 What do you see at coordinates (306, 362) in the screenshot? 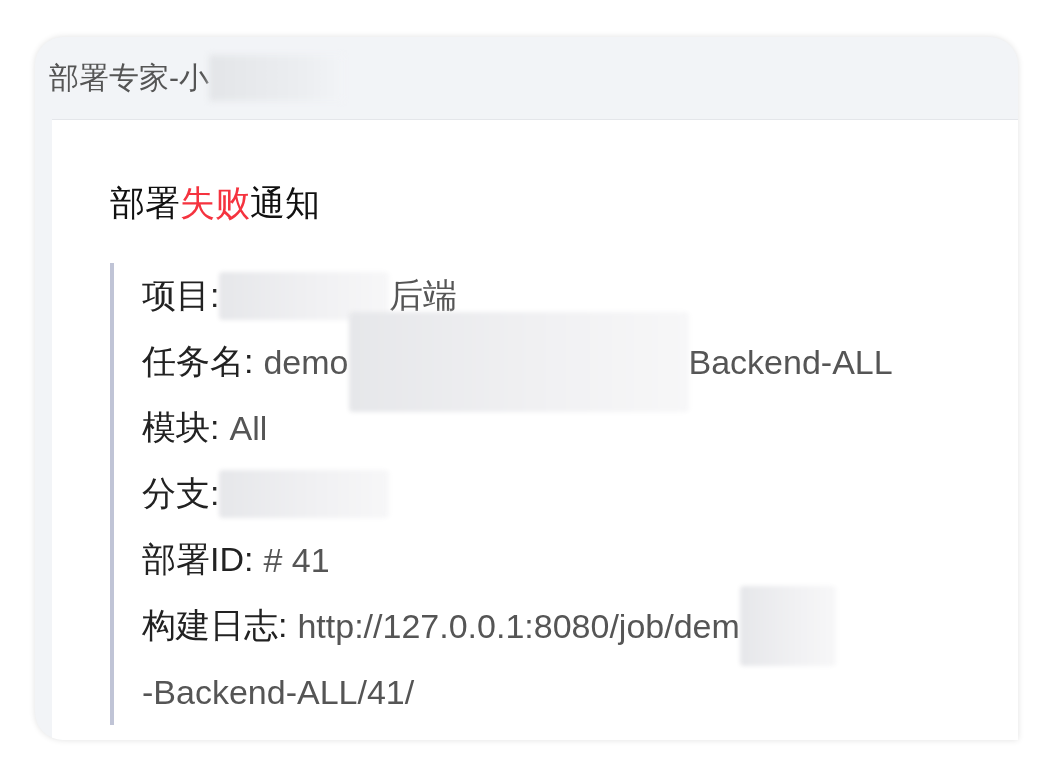
I see `field-value: demo` at bounding box center [306, 362].